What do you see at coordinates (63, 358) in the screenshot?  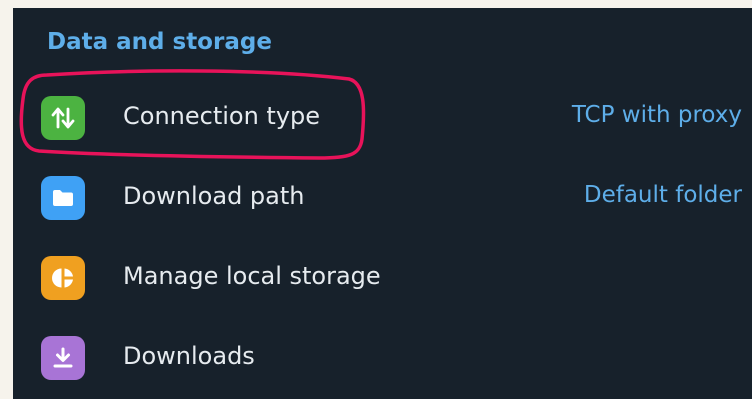 I see `download-icon` at bounding box center [63, 358].